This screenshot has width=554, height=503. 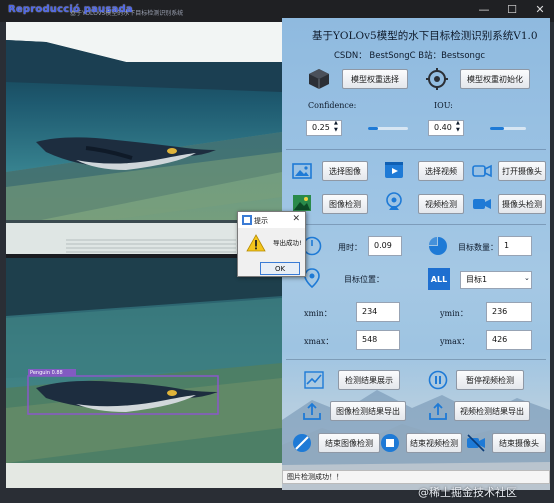 I want to click on playback-paused-label: Reproducció pausada, so click(x=70, y=9).